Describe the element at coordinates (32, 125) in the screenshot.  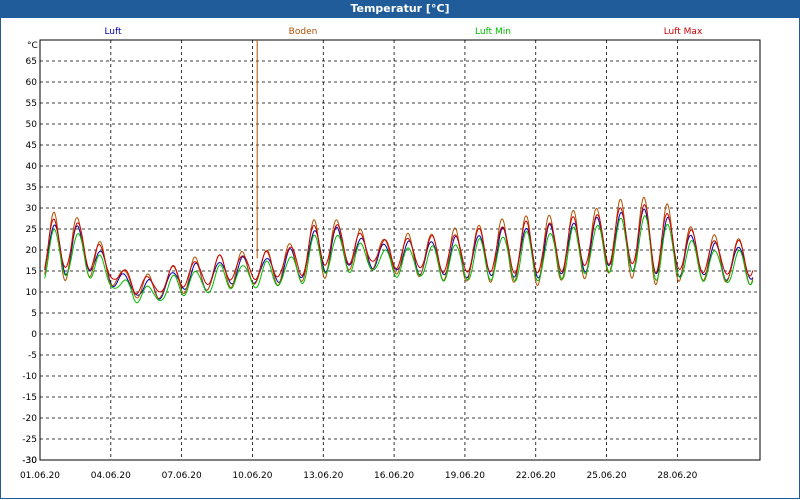
I see `y-tick-label: 50` at that location.